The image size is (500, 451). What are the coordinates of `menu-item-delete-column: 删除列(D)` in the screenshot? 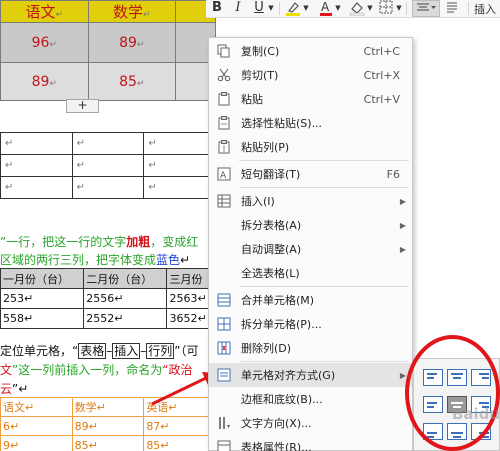 It's located at (310, 348).